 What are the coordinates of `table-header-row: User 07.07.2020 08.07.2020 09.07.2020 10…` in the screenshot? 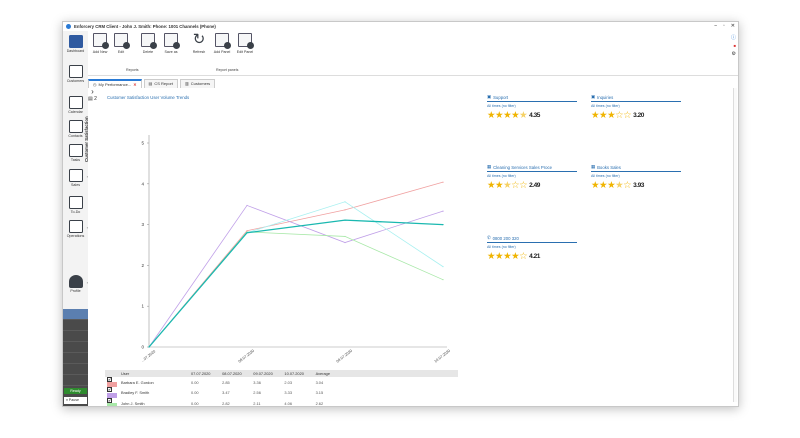 It's located at (281, 373).